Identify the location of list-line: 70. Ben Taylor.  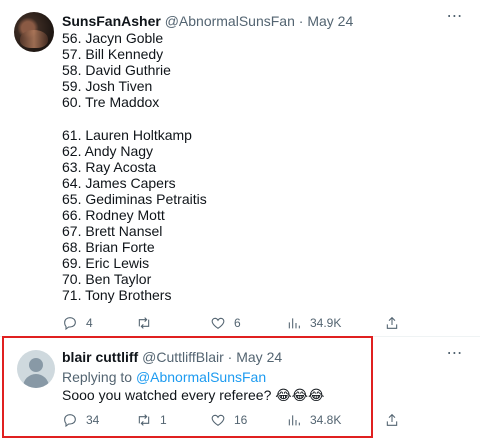
(107, 279).